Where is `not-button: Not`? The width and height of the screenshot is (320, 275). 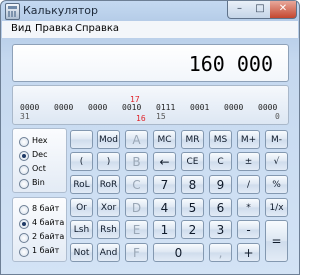 not-button: Not is located at coordinates (81, 252).